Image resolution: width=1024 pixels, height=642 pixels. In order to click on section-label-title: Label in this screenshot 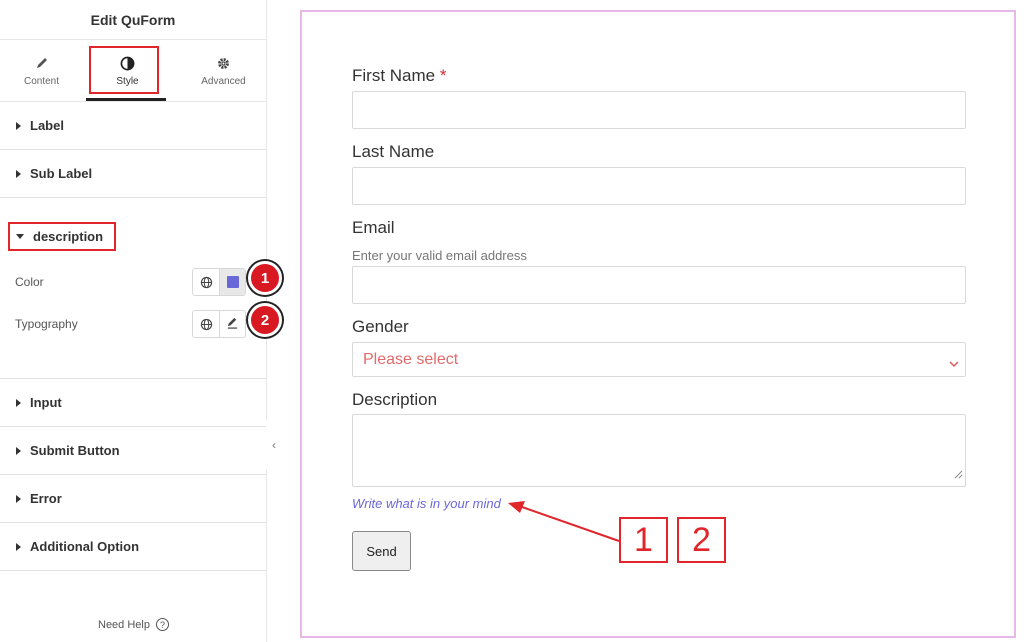, I will do `click(47, 125)`.